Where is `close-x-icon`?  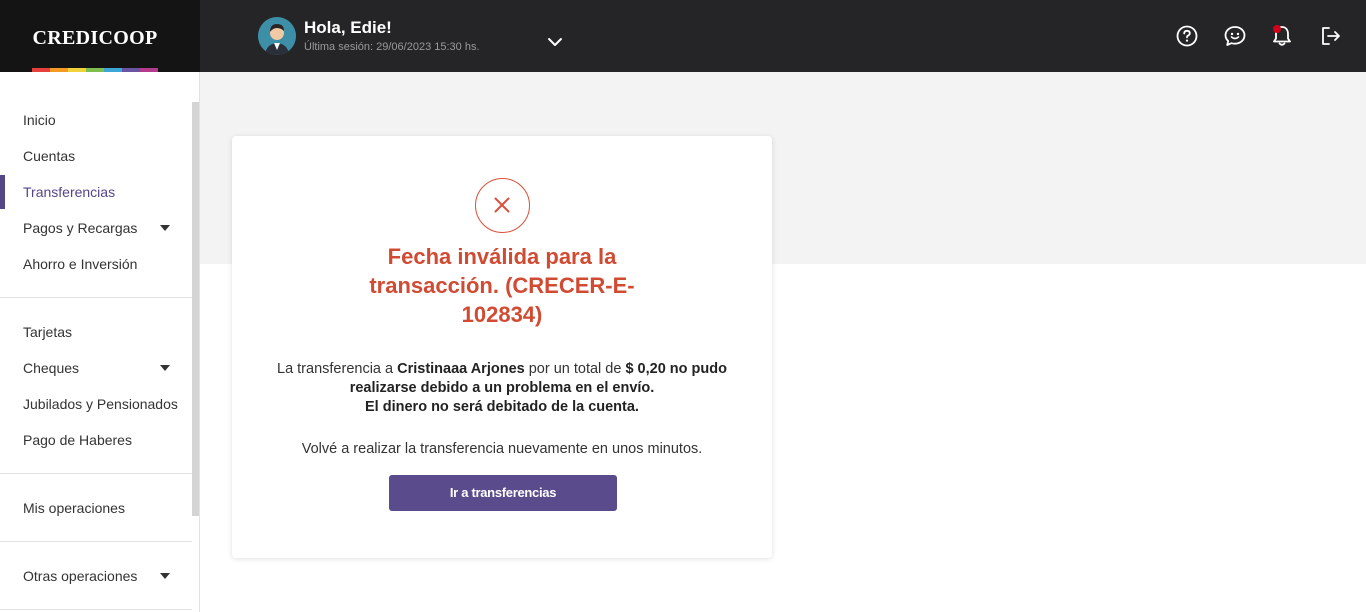
close-x-icon is located at coordinates (502, 205).